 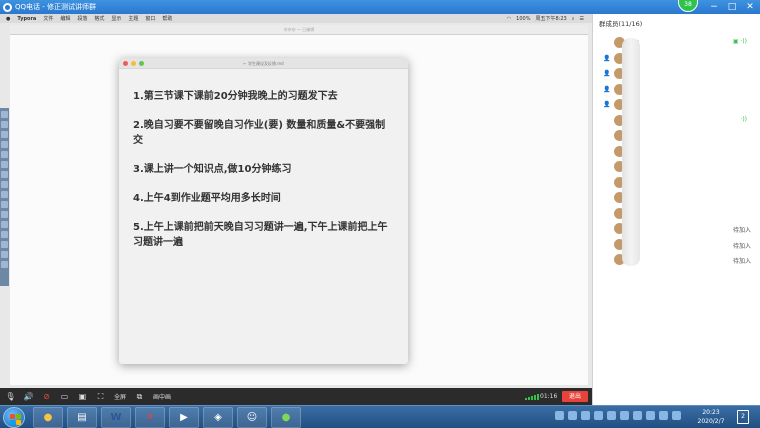 I want to click on tool-taskbar-icon: ◈, so click(x=218, y=417).